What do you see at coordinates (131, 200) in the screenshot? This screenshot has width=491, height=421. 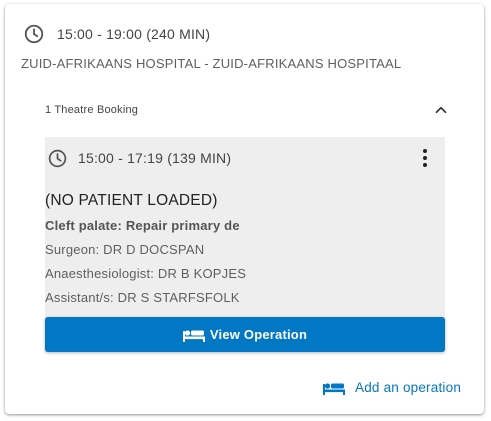 I see `patient-name: (NO PATIENT LOADED)` at bounding box center [131, 200].